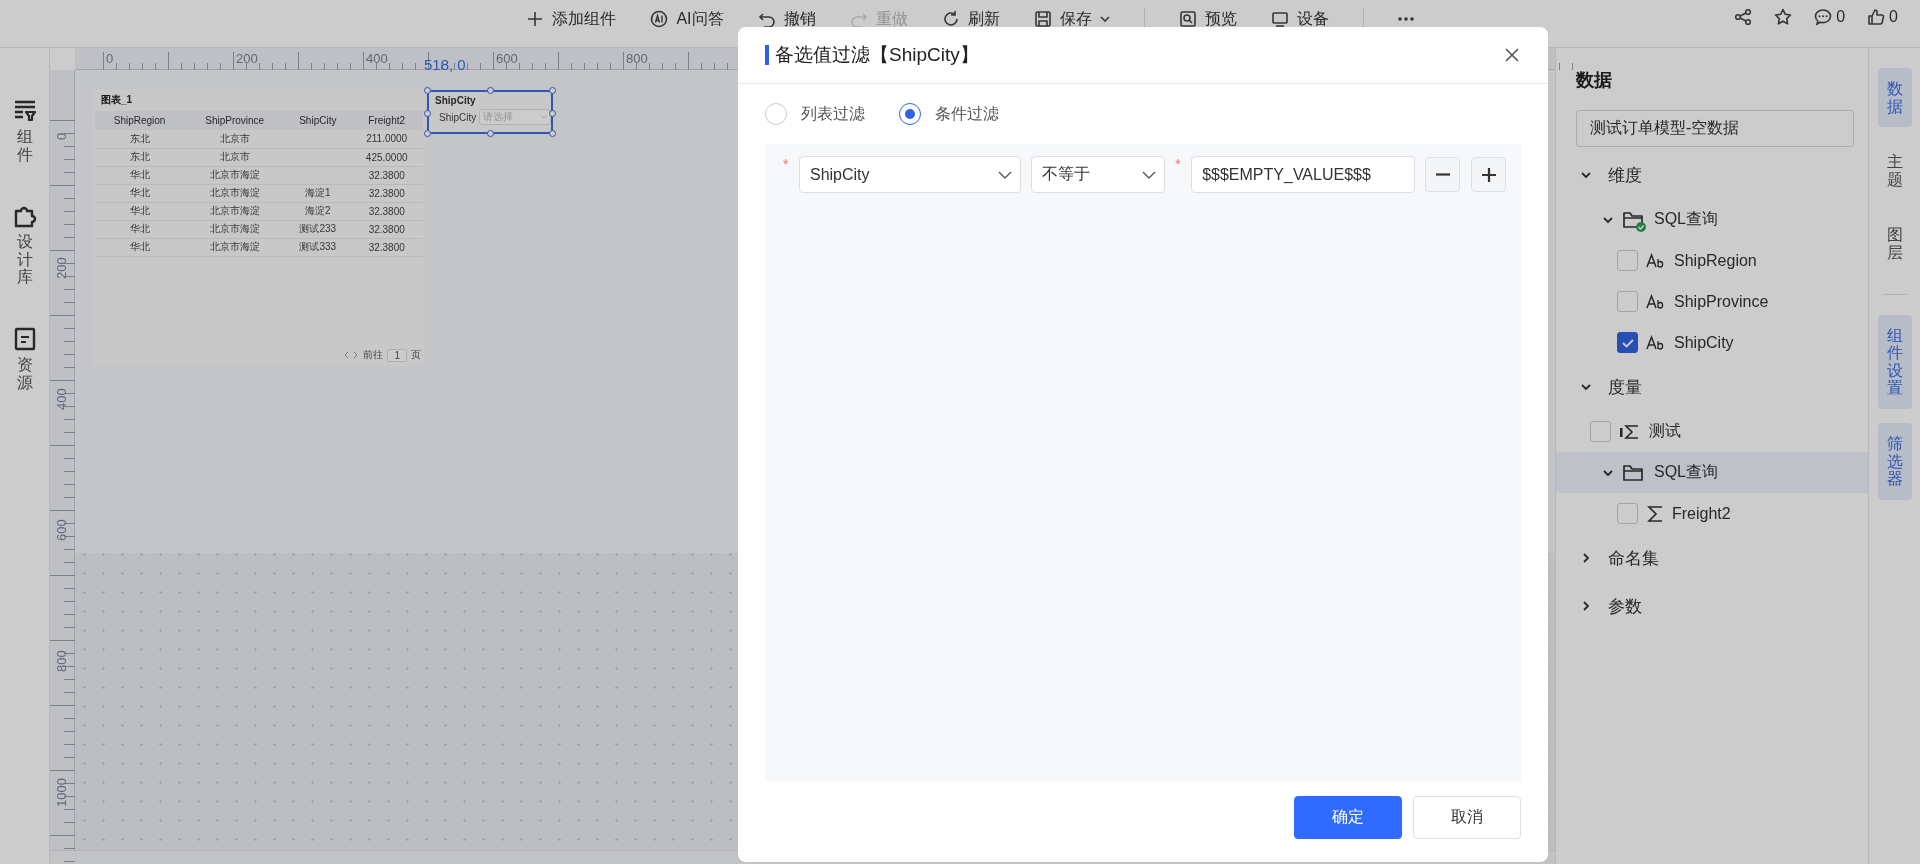  I want to click on ruler-label: 400, so click(377, 58).